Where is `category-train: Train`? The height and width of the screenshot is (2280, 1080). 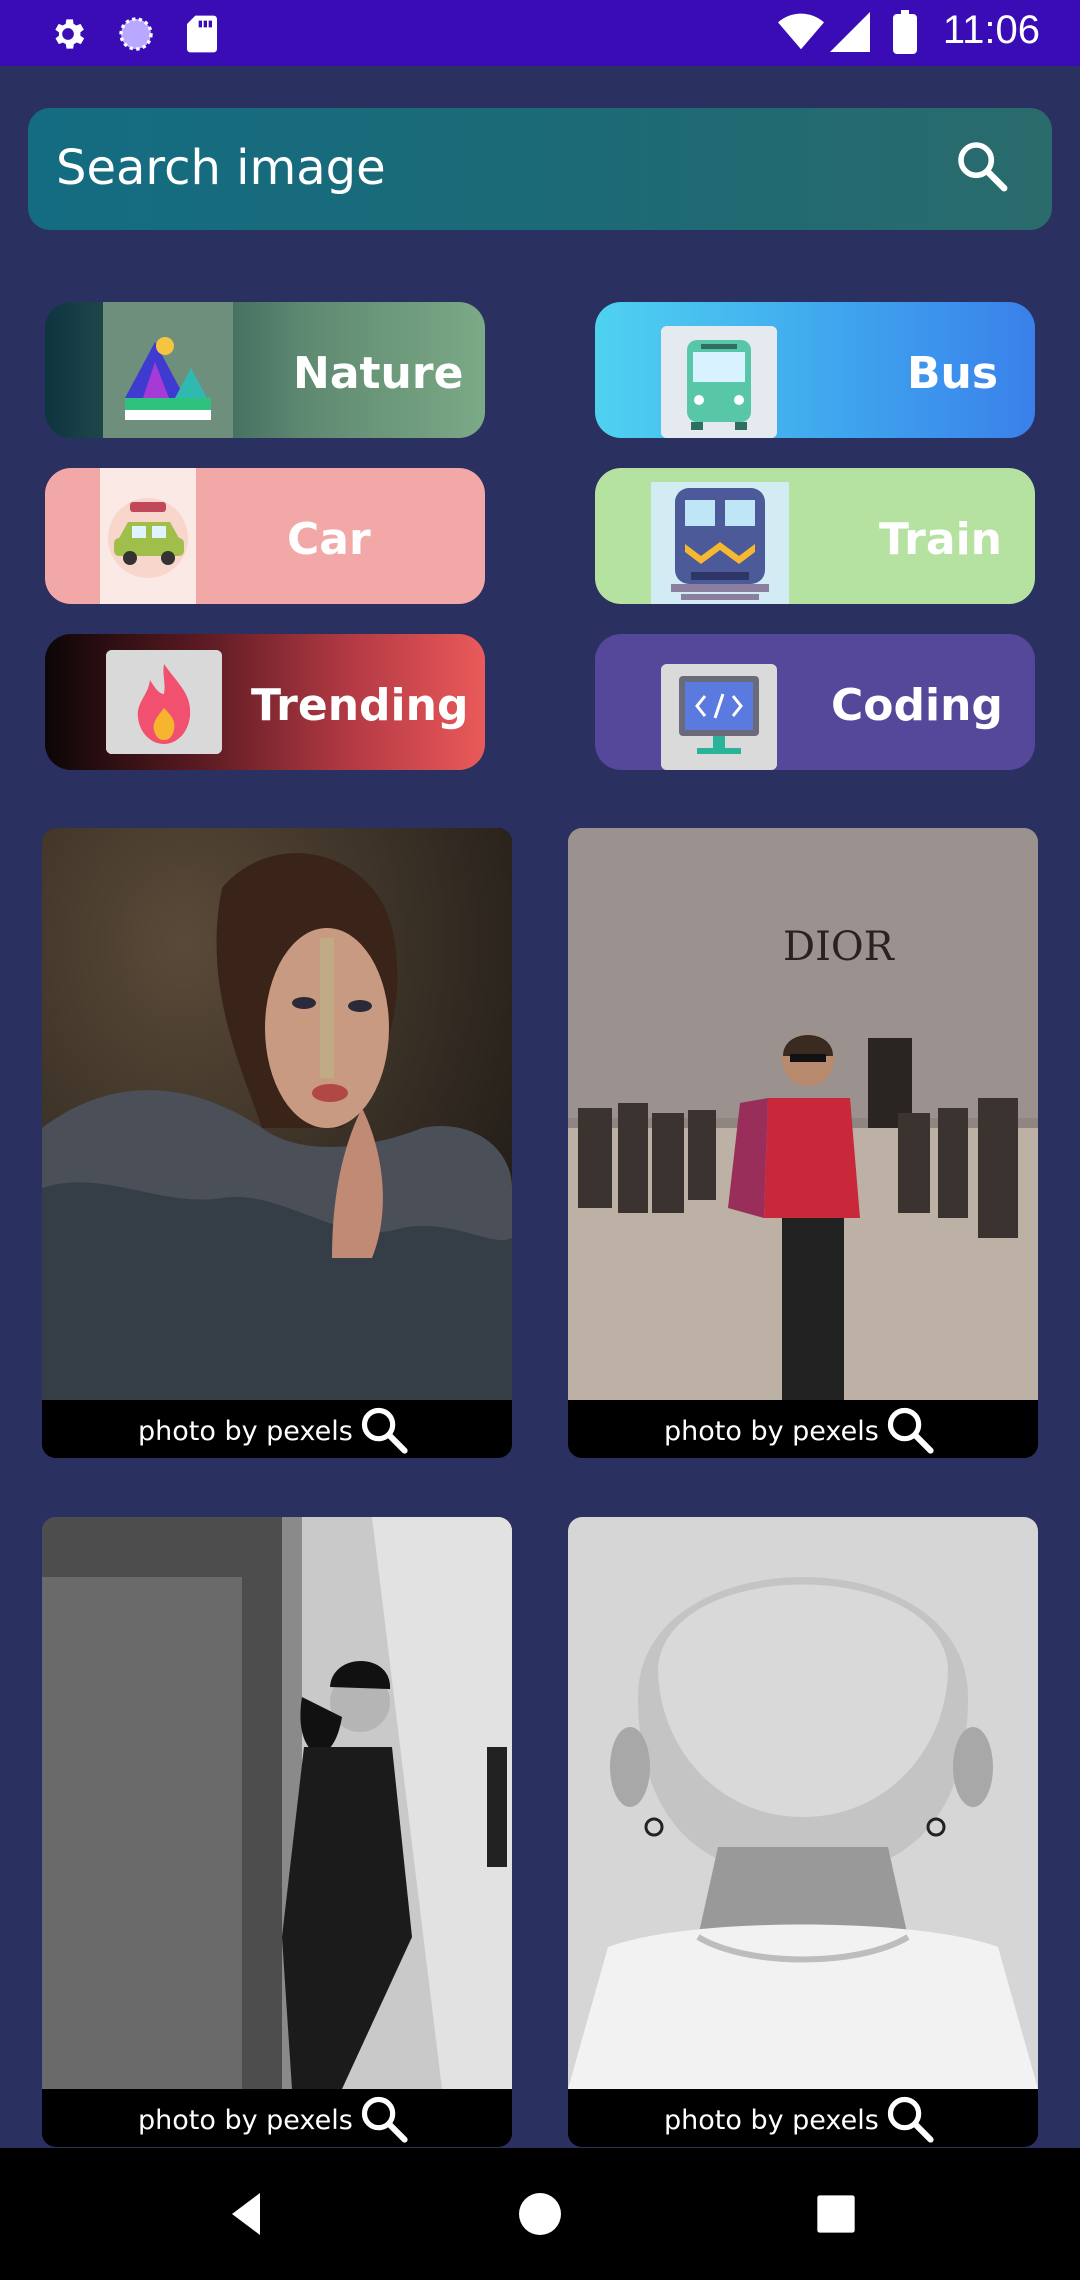
category-train: Train is located at coordinates (815, 536).